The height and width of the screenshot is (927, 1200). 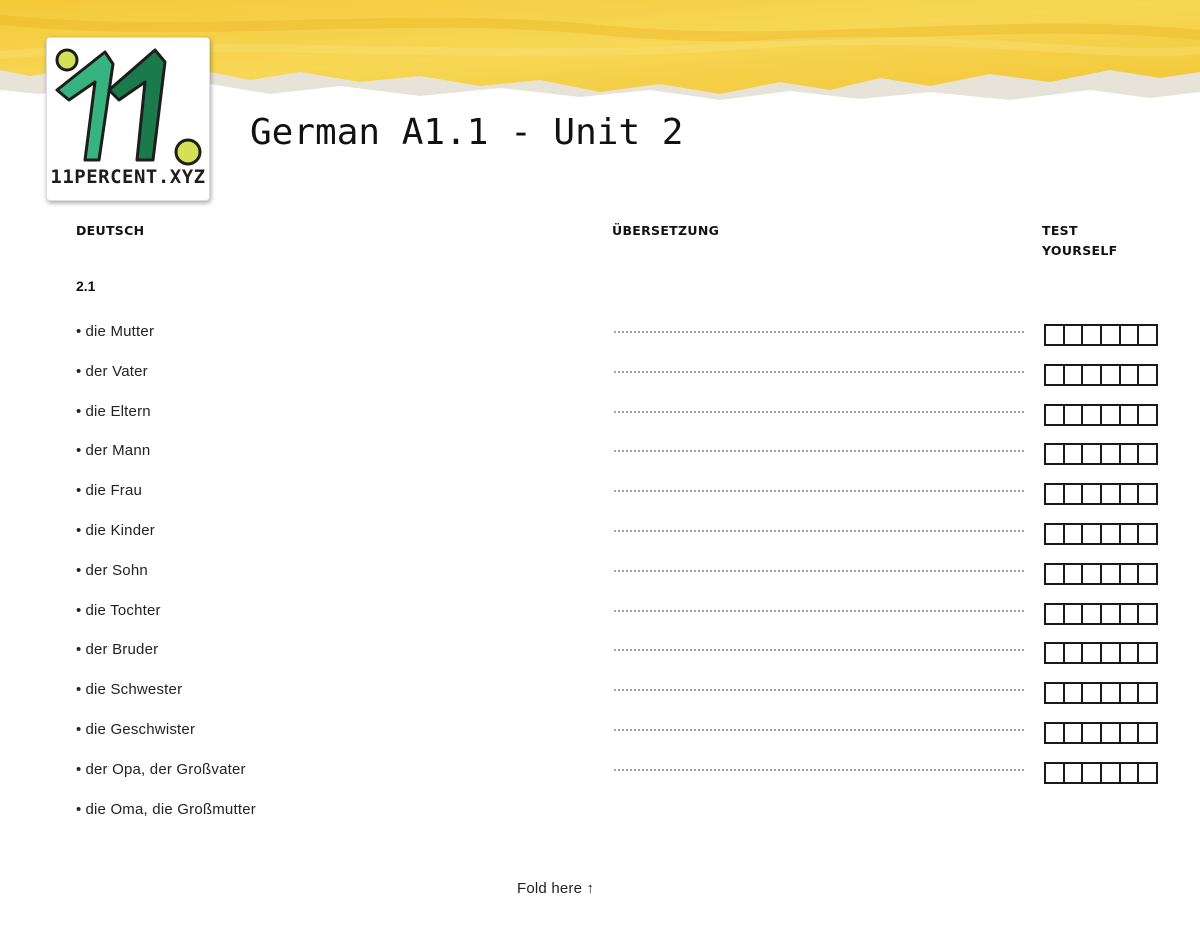 I want to click on logo: 11PERCENT.XYZ, so click(x=128, y=119).